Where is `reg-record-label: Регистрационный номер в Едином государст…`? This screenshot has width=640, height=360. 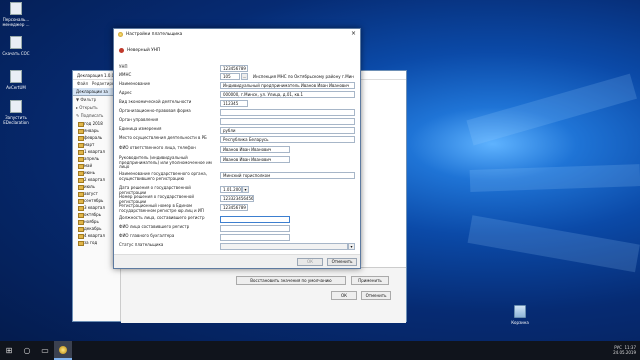
reg-record-label: Регистрационный номер в Едином государст… is located at coordinates (161, 208).